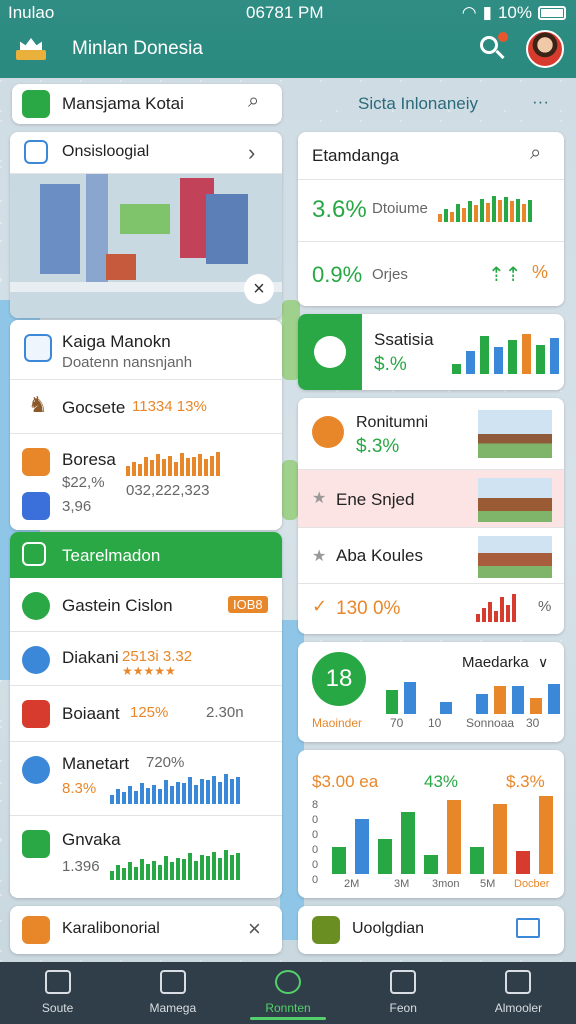 This screenshot has height=1024, width=576. Describe the element at coordinates (90, 657) in the screenshot. I see `list-item-title: Diakani` at that location.